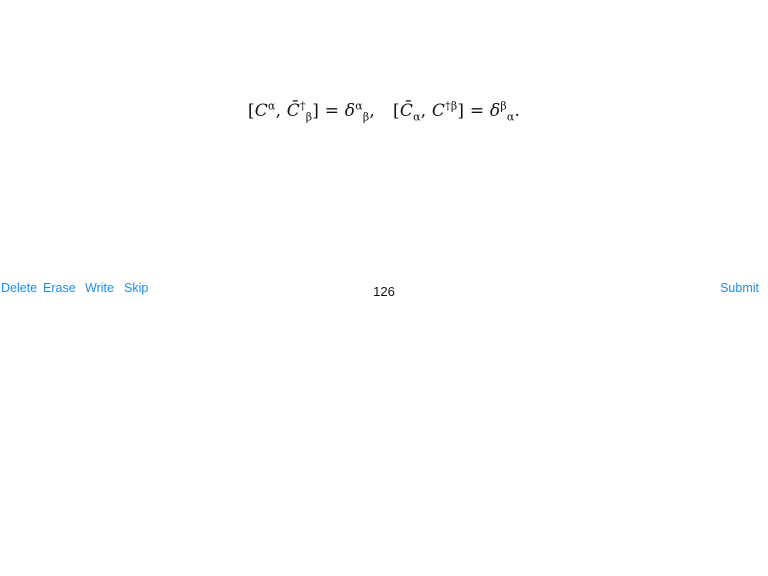  What do you see at coordinates (384, 111) in the screenshot?
I see `math-formula: [Cα, C̄†β] = δαβ, [C̄α, C†β] = δβα.` at bounding box center [384, 111].